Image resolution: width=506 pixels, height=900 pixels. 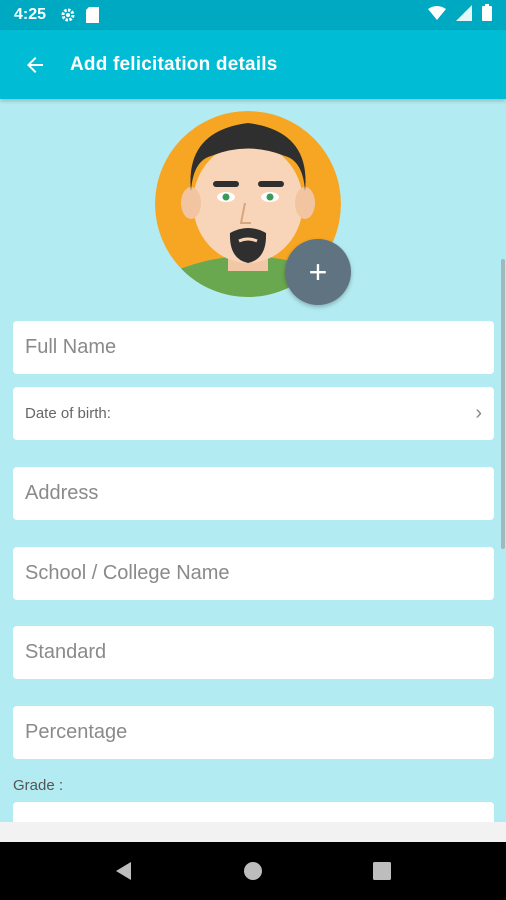 I want to click on add-photo-button: +, so click(x=318, y=272).